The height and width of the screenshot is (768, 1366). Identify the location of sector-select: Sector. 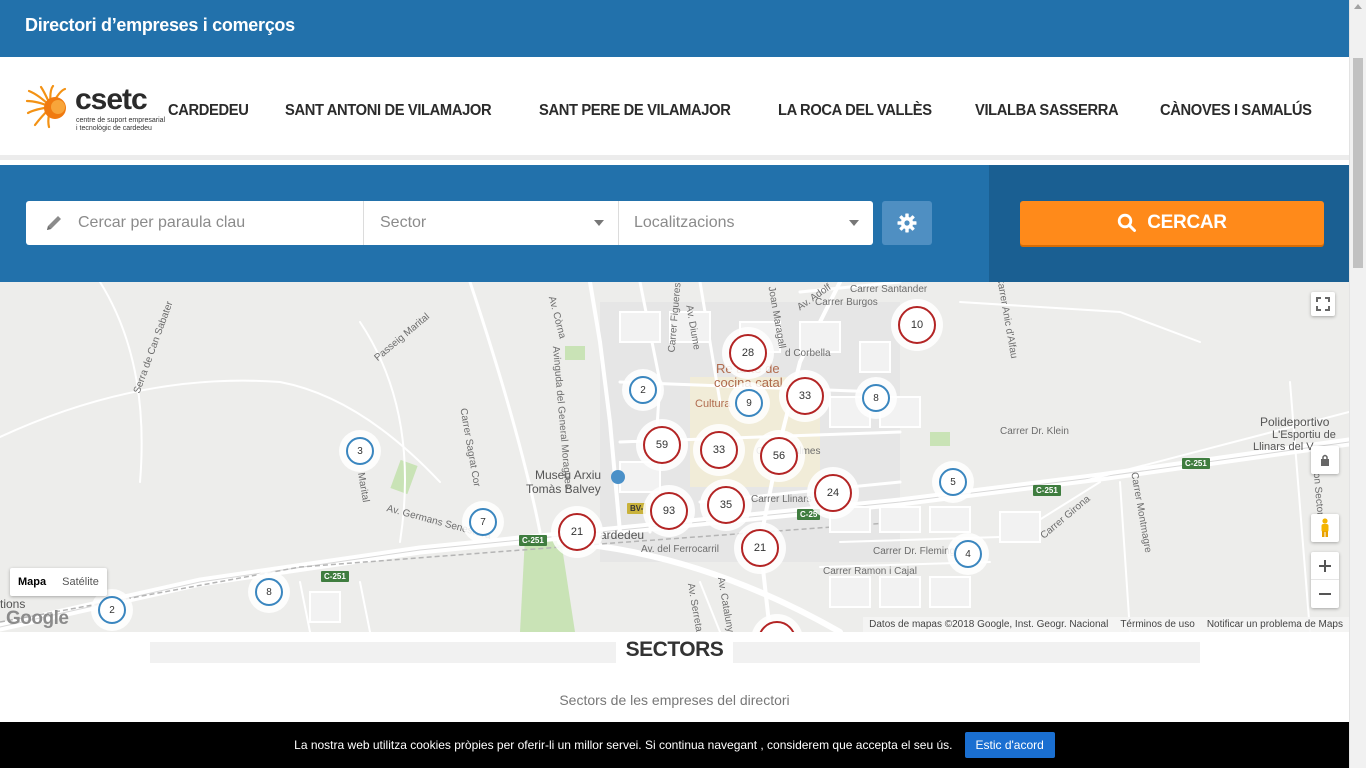
(491, 223).